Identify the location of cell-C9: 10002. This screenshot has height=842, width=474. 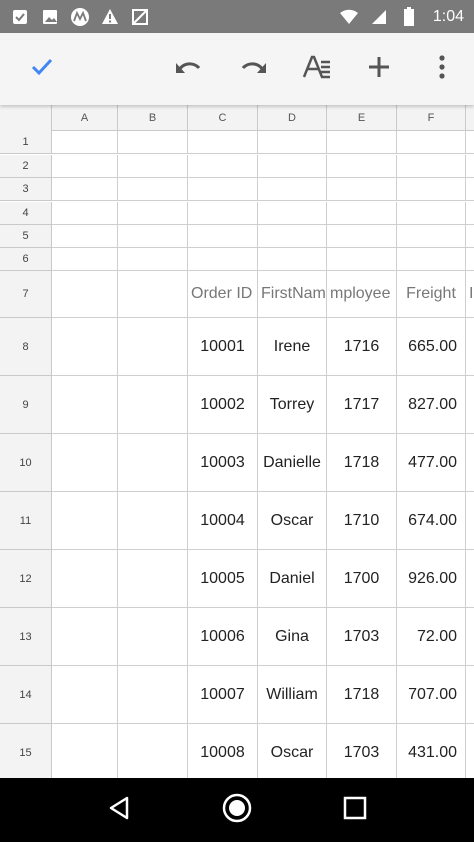
(223, 405).